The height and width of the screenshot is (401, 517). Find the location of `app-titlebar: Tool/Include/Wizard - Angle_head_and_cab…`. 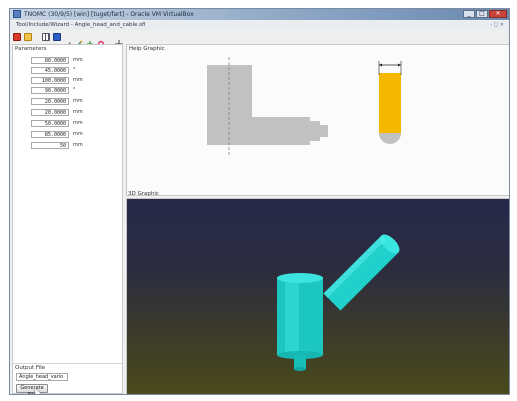

app-titlebar: Tool/Include/Wizard - Angle_head_and_cab… is located at coordinates (259, 25).